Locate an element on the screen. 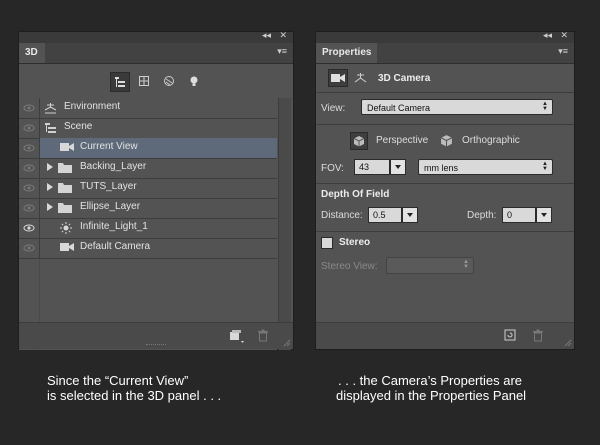  camera-tab-button is located at coordinates (338, 78).